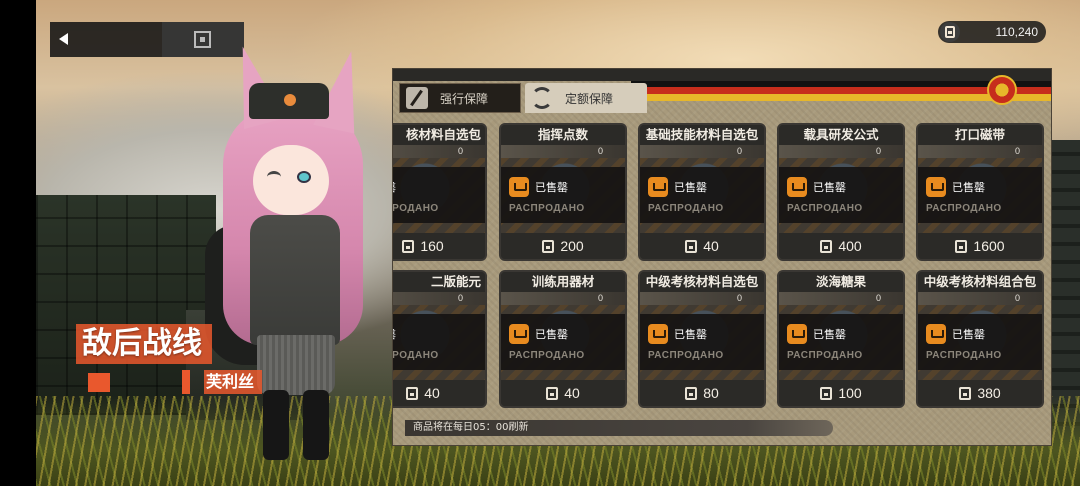 The width and height of the screenshot is (1080, 486). Describe the element at coordinates (619, 428) in the screenshot. I see `refresh-note: 商品将在每日05：00刷新` at that location.